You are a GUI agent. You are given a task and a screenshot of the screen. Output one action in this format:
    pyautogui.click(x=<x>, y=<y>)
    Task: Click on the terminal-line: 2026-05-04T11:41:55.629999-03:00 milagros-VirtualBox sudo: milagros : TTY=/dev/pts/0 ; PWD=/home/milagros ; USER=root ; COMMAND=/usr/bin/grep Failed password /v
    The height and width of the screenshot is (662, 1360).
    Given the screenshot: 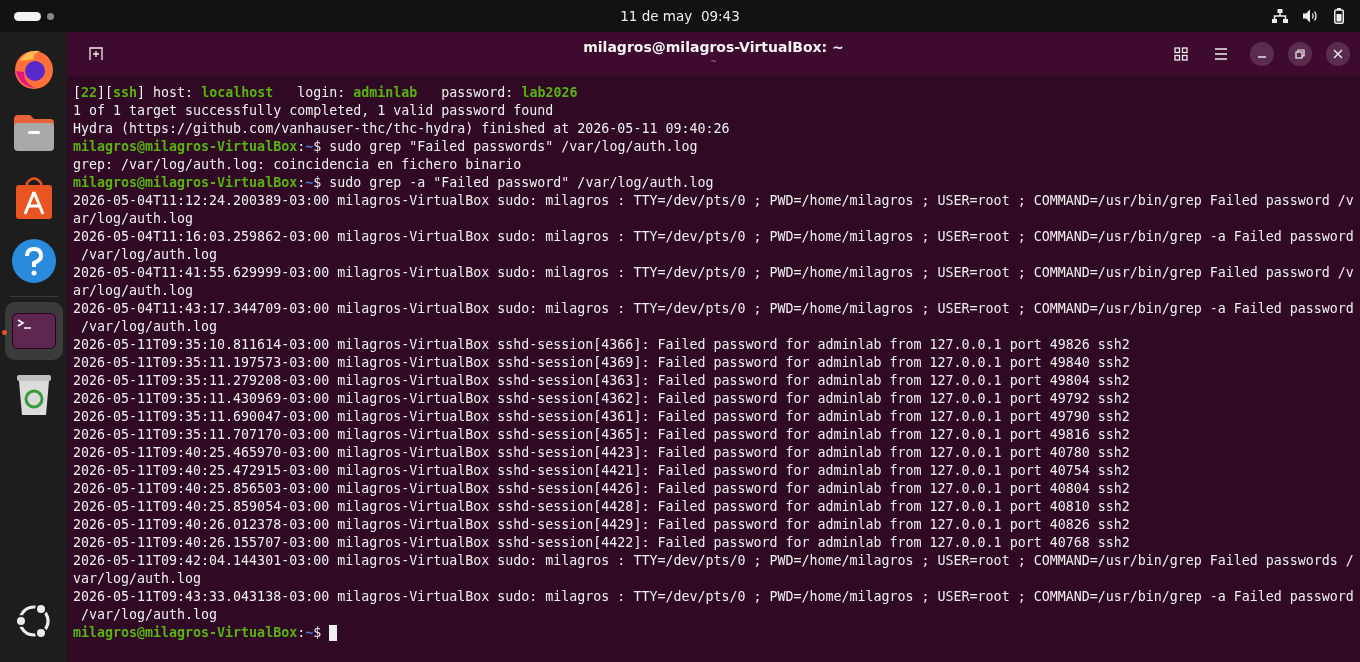 What is the action you would take?
    pyautogui.click(x=714, y=273)
    